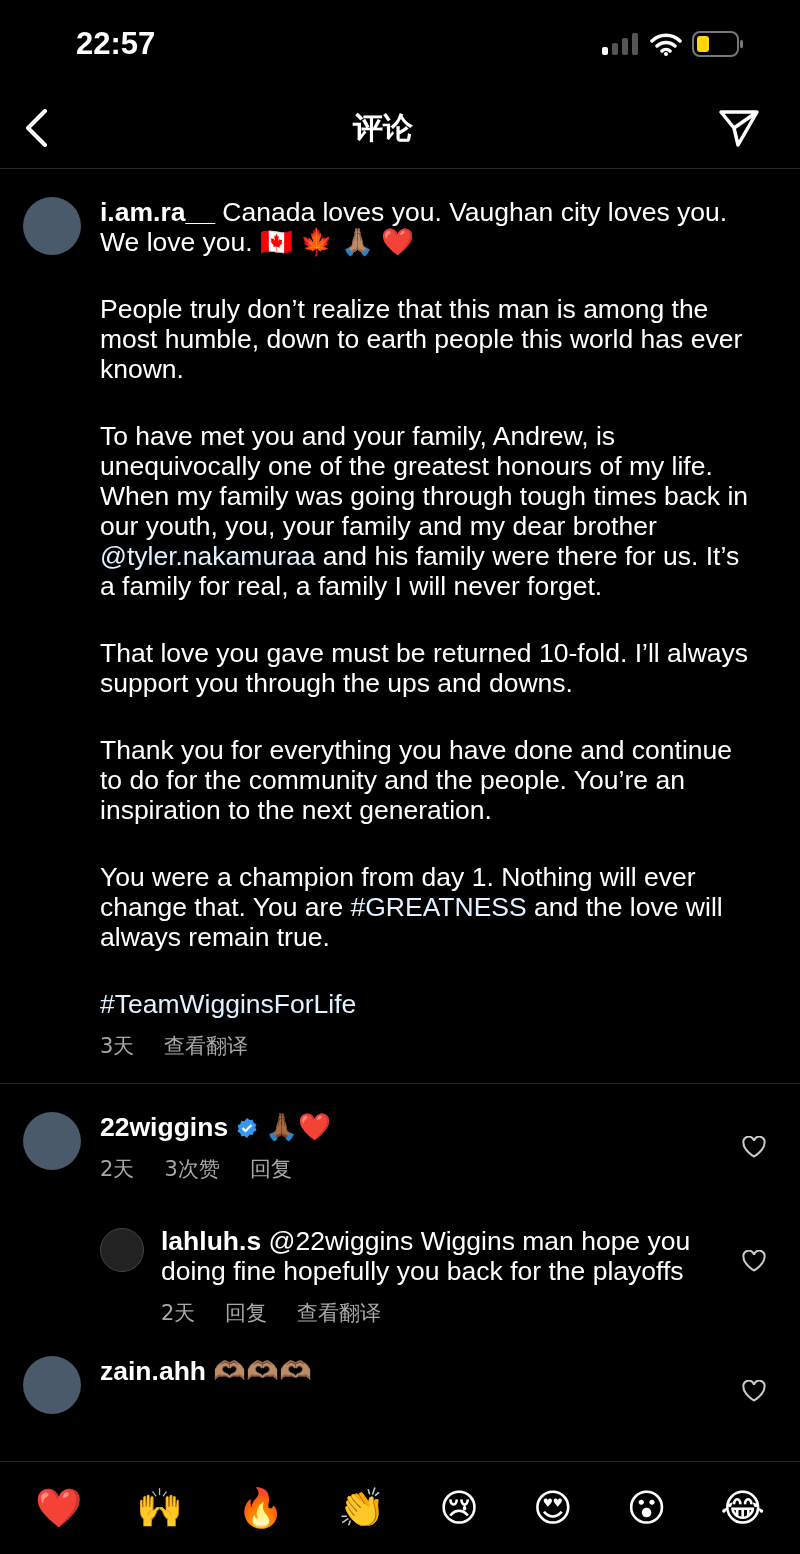 Image resolution: width=800 pixels, height=1554 pixels. What do you see at coordinates (160, 1508) in the screenshot?
I see `emoji-button: 🙌` at bounding box center [160, 1508].